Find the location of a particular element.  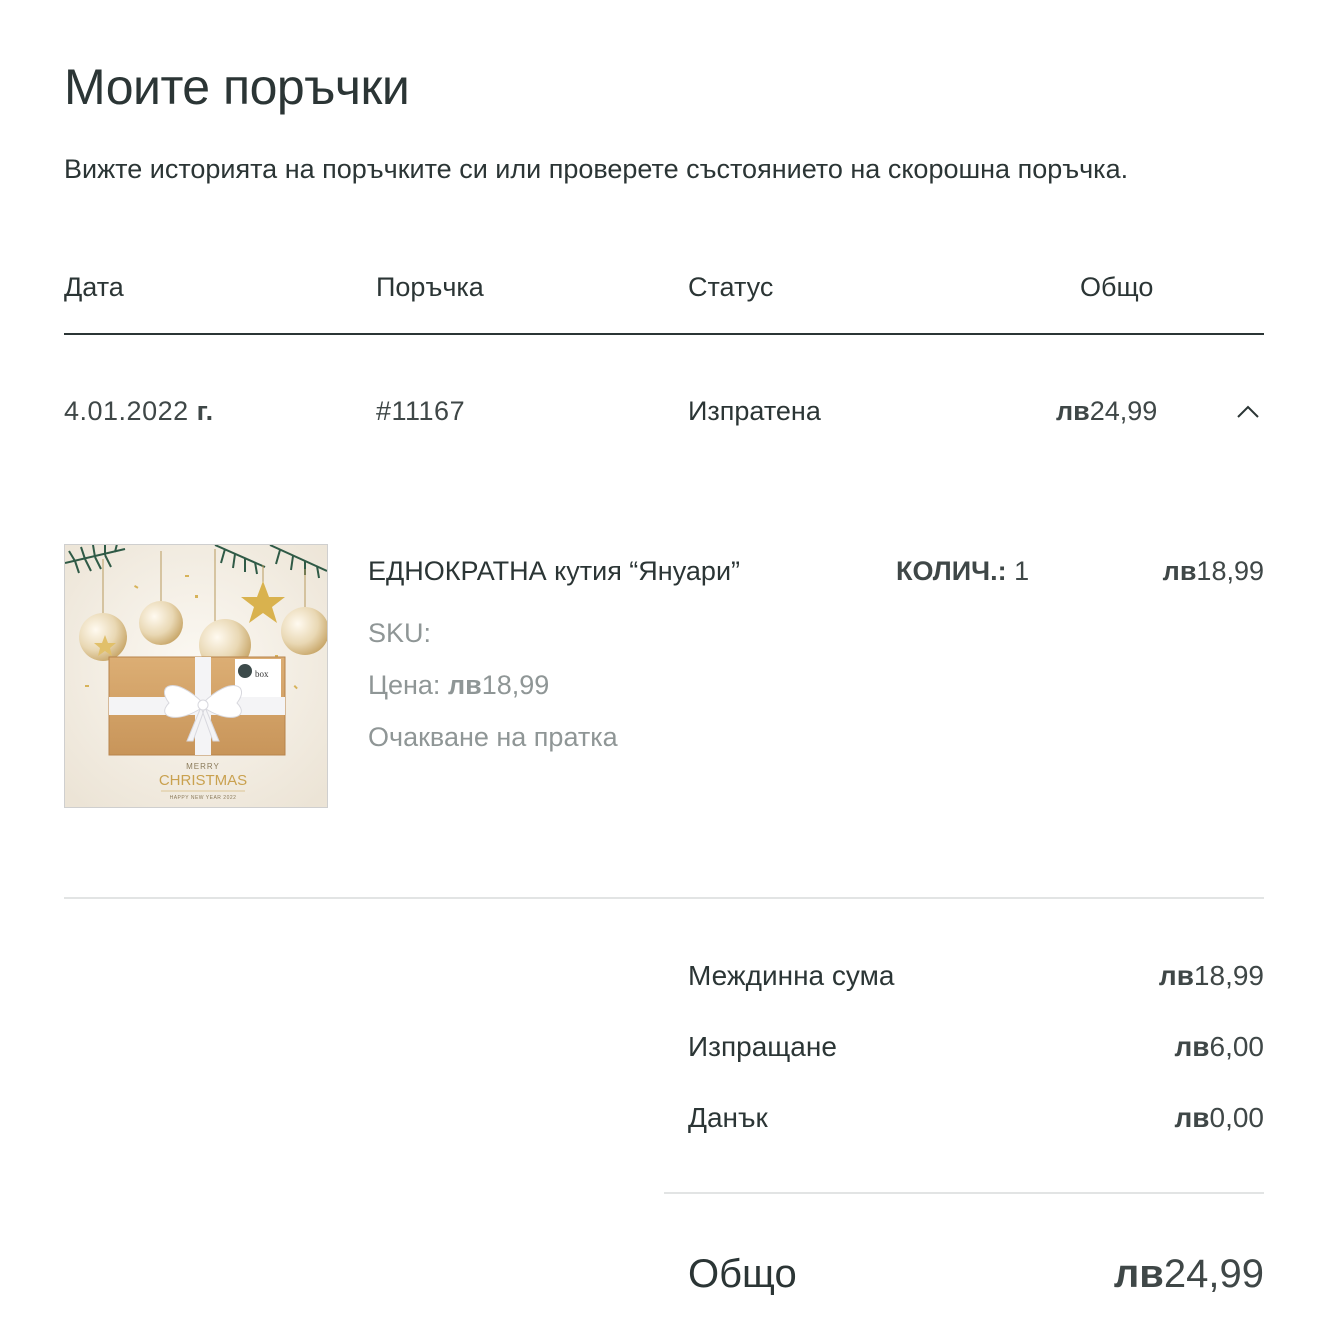

order-collapse-toggle is located at coordinates (1248, 412).